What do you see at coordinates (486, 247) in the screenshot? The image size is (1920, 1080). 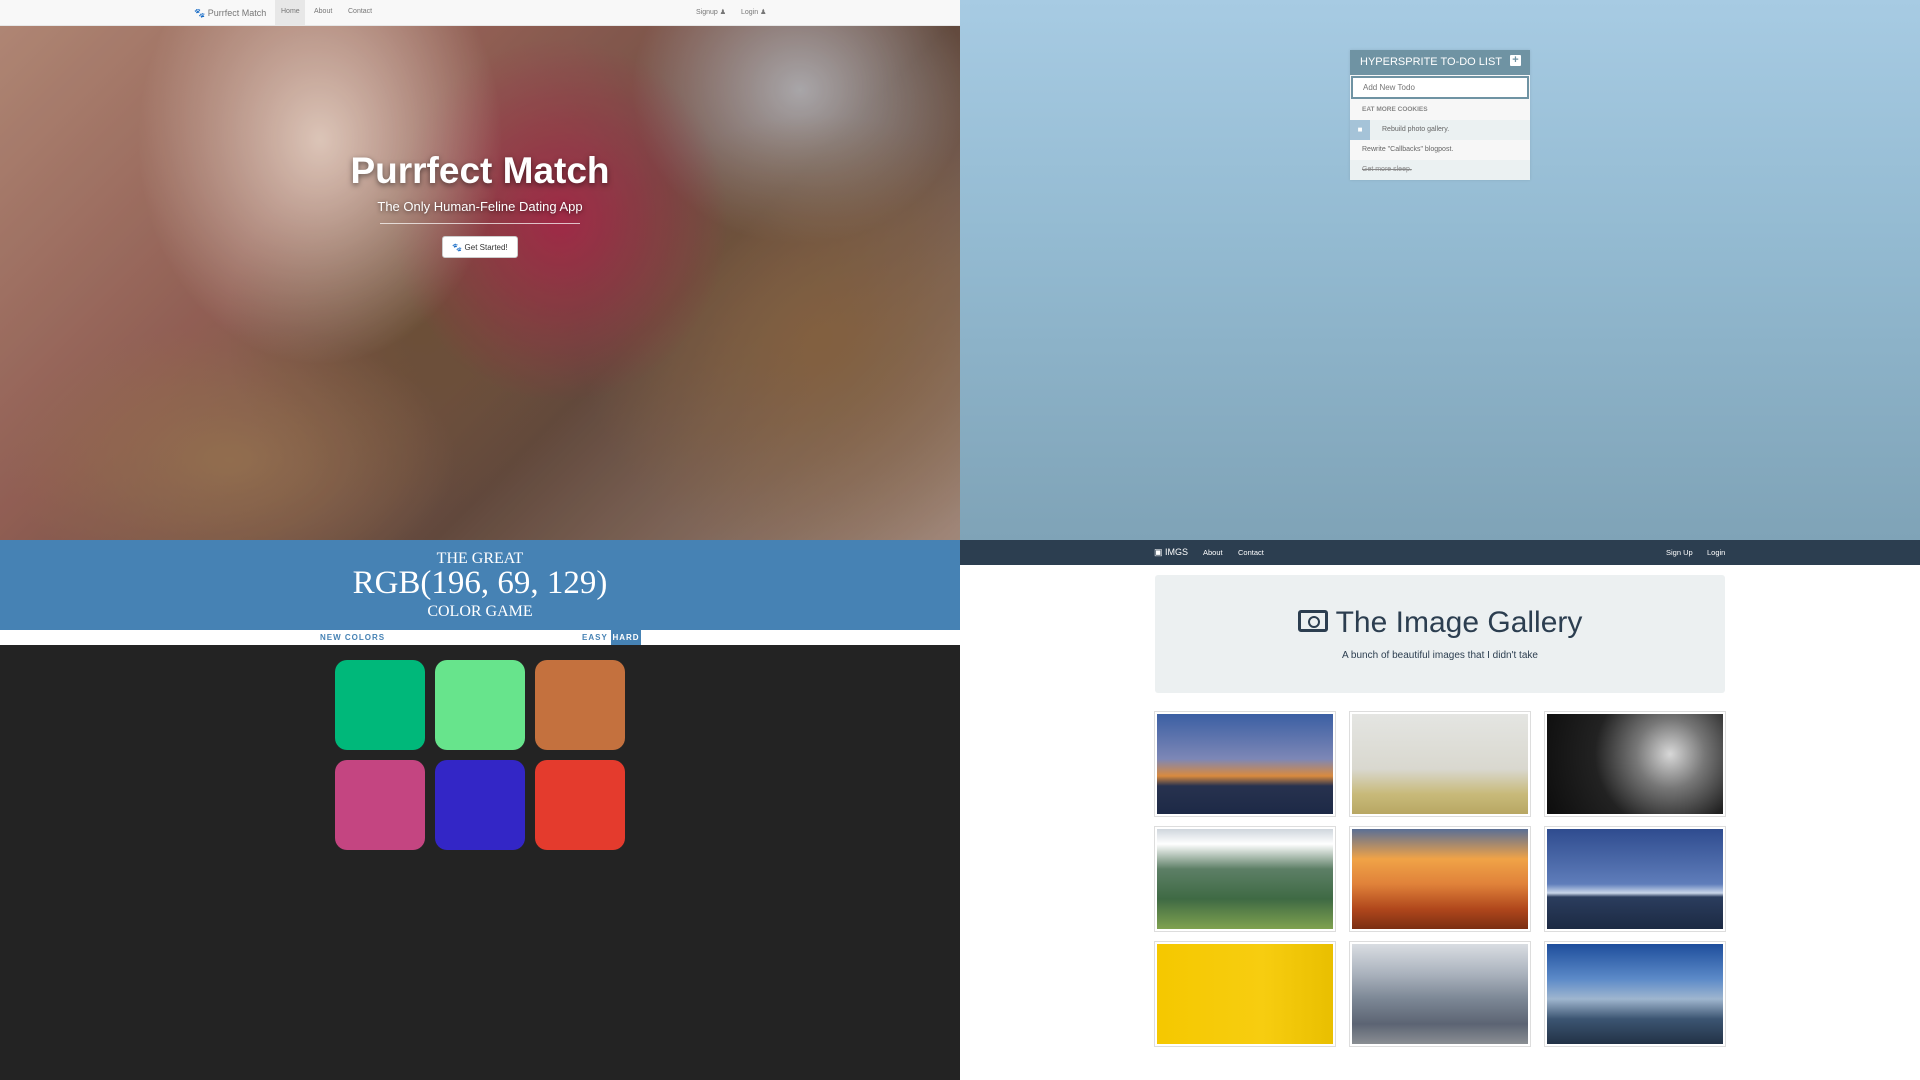 I see `get-started-label: Get Started!` at bounding box center [486, 247].